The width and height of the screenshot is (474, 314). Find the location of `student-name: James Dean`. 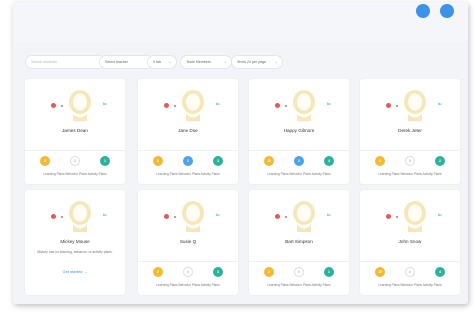

student-name: James Dean is located at coordinates (75, 130).